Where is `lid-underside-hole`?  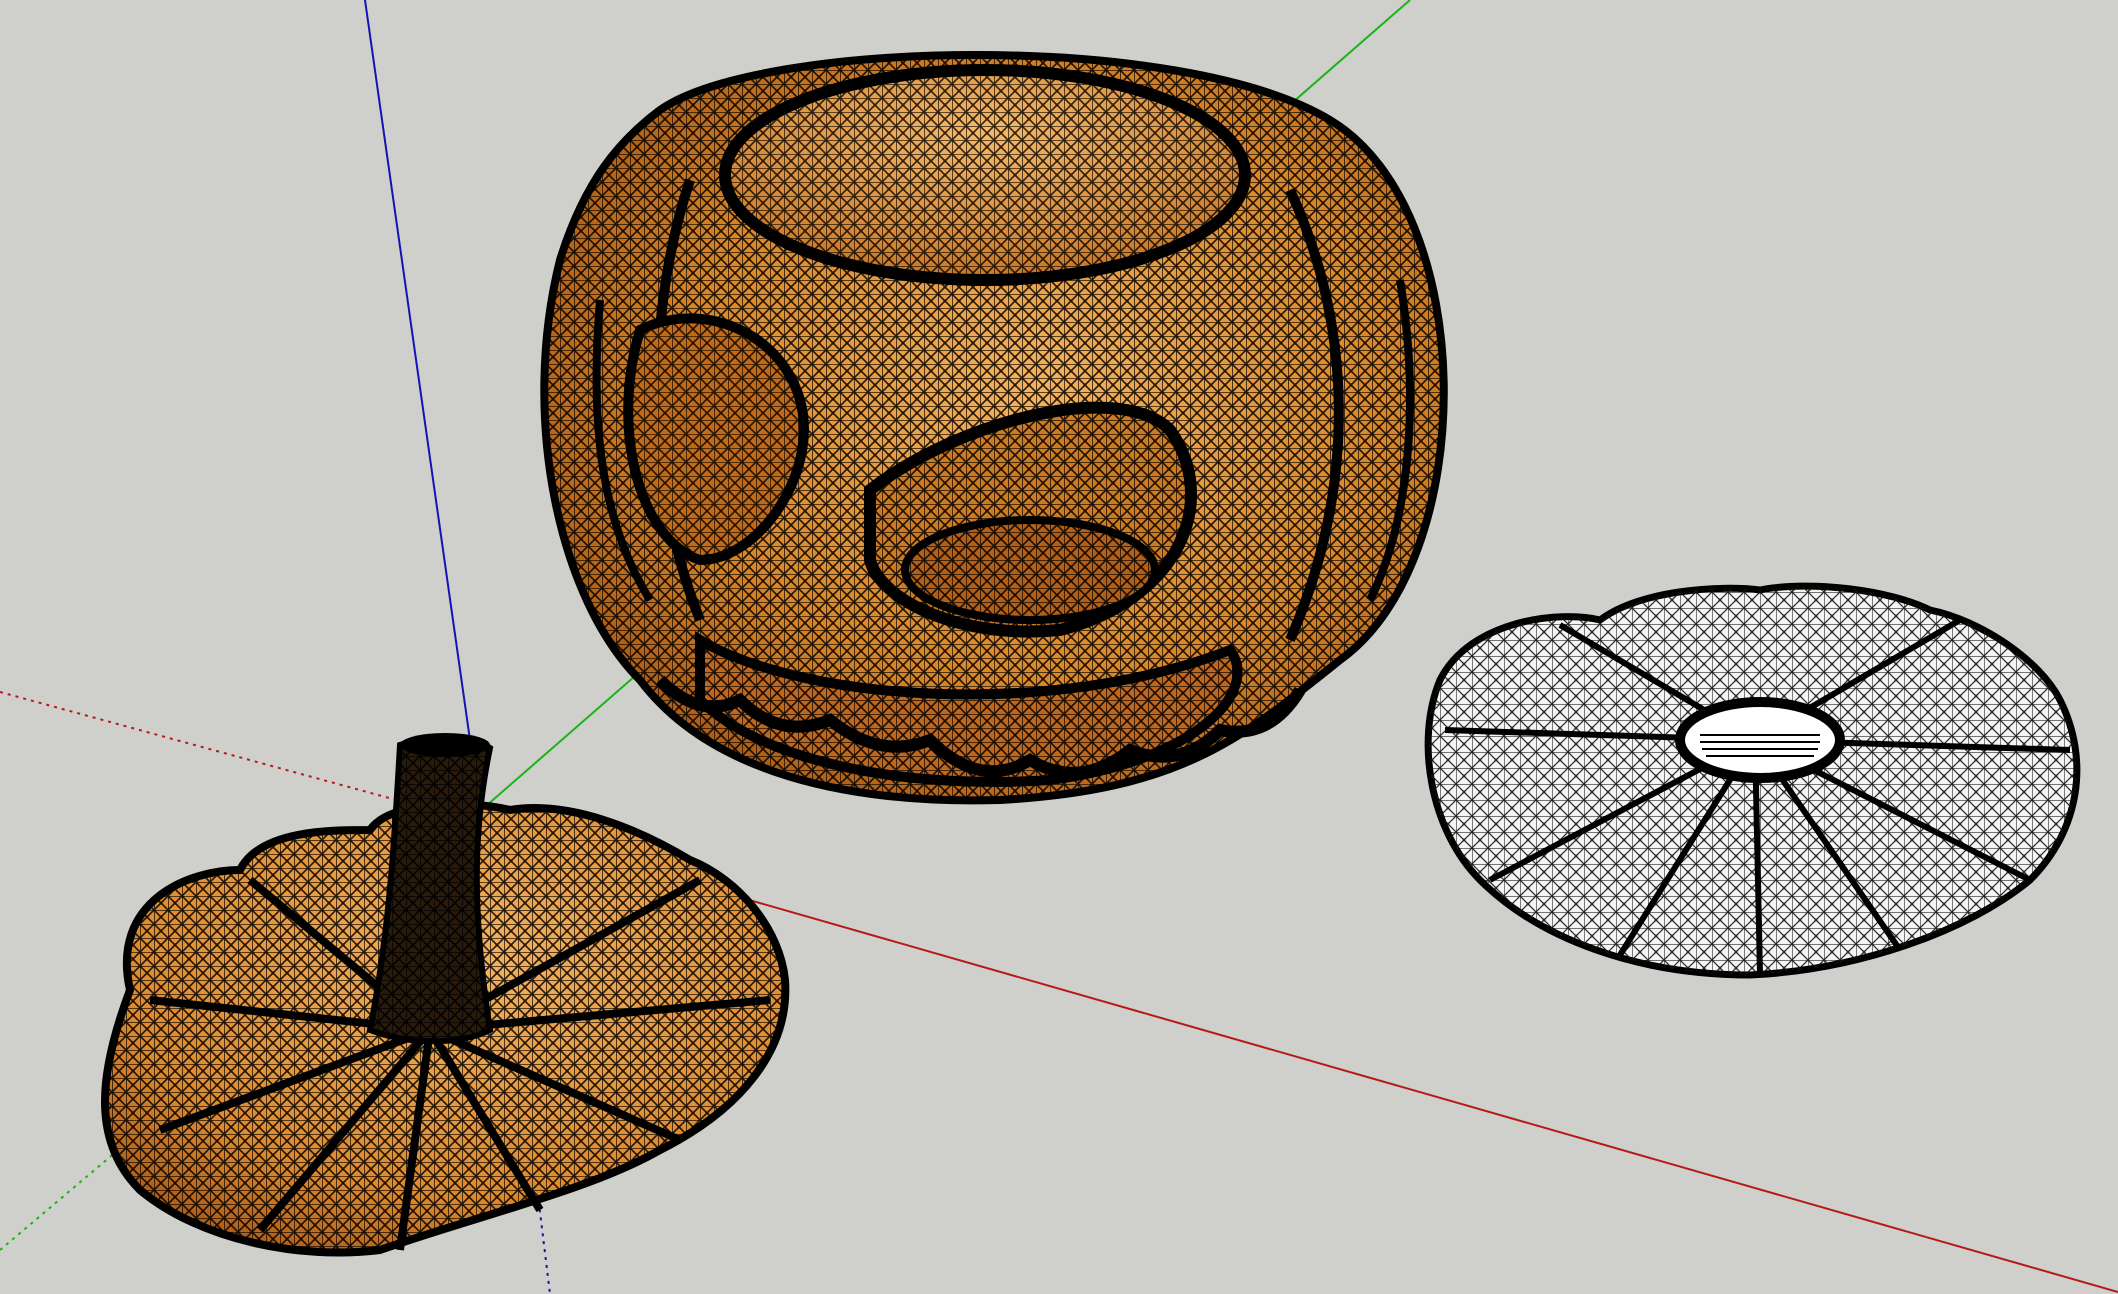 lid-underside-hole is located at coordinates (1760, 740).